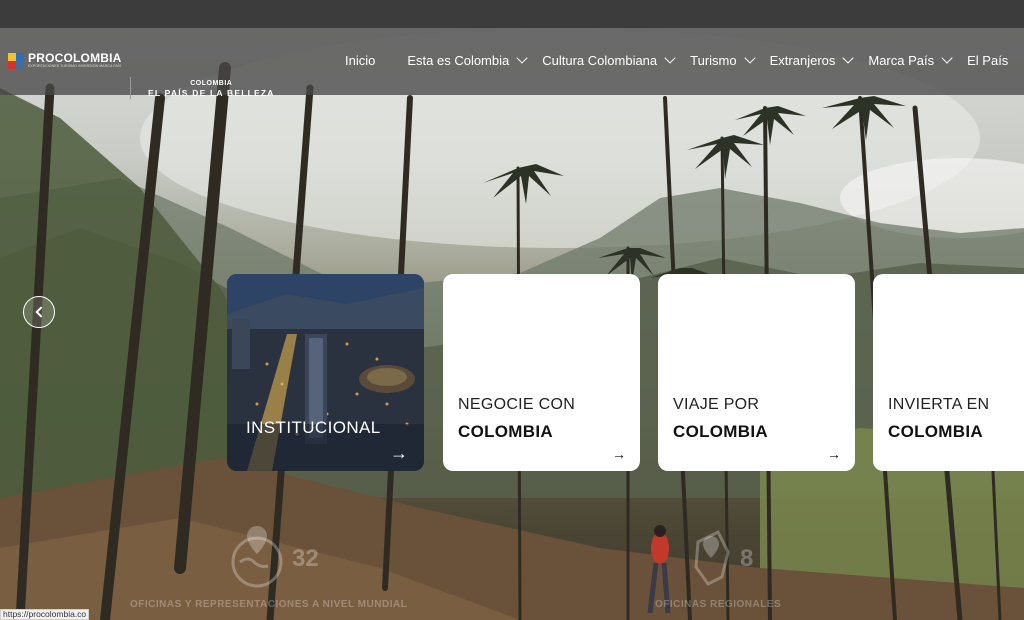 The width and height of the screenshot is (1024, 620). What do you see at coordinates (517, 404) in the screenshot?
I see `card-title-line1: NEGOCIE CON` at bounding box center [517, 404].